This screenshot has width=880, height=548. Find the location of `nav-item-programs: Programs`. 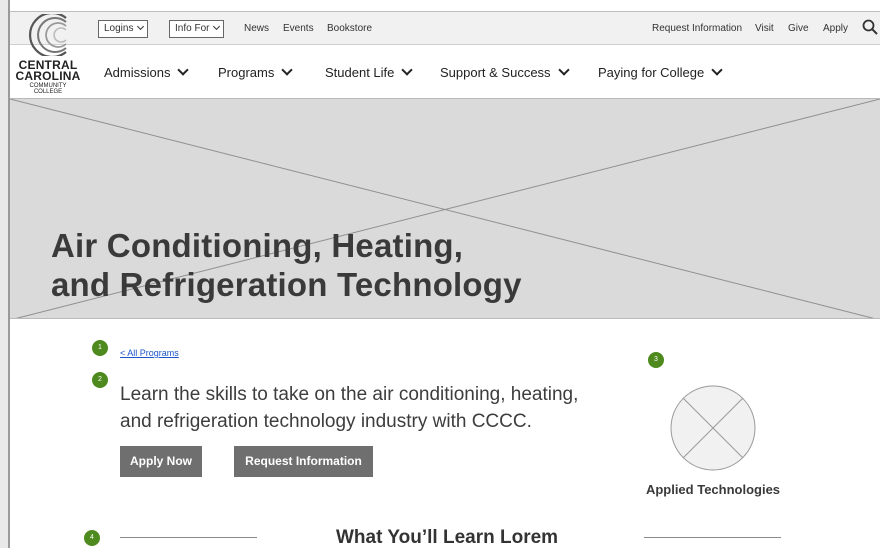

nav-item-programs: Programs is located at coordinates (256, 73).